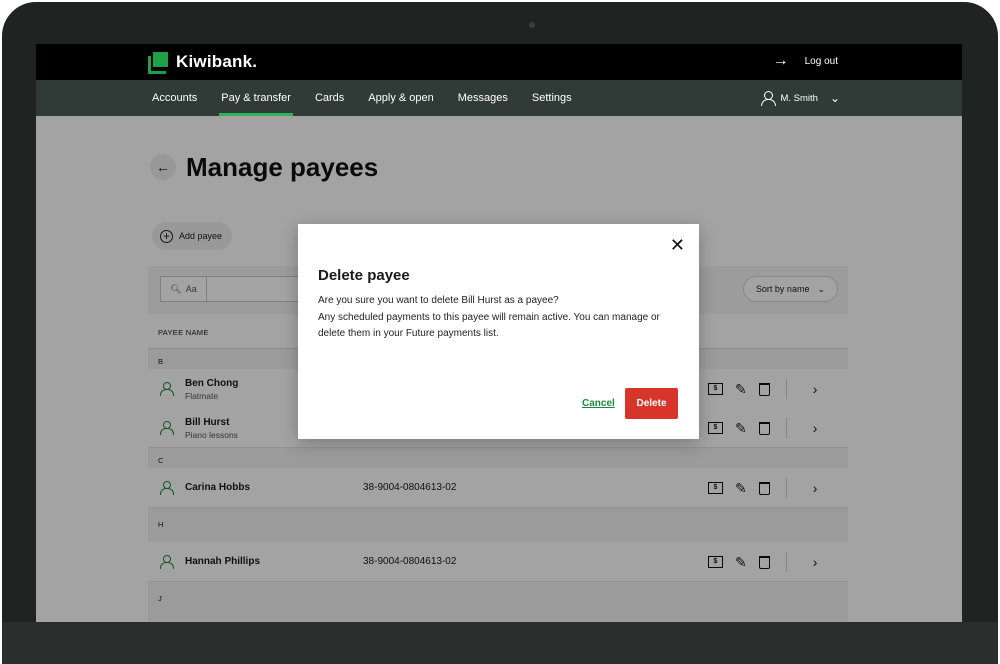 This screenshot has height=664, width=1000. I want to click on delete-button: Delete, so click(651, 403).